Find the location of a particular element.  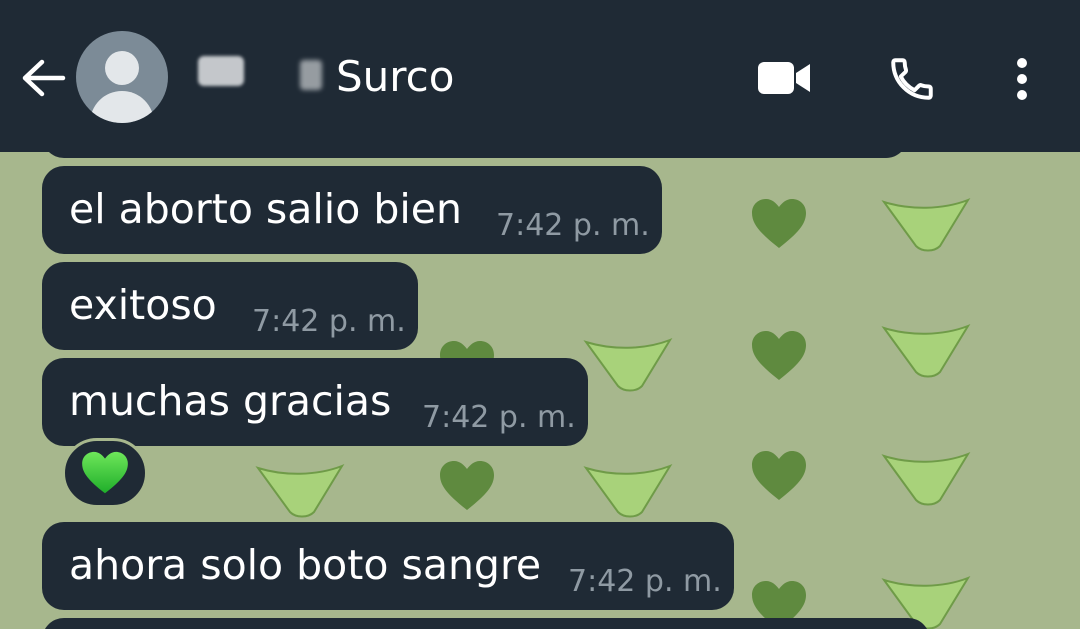

next-message-bubble is located at coordinates (486, 623).